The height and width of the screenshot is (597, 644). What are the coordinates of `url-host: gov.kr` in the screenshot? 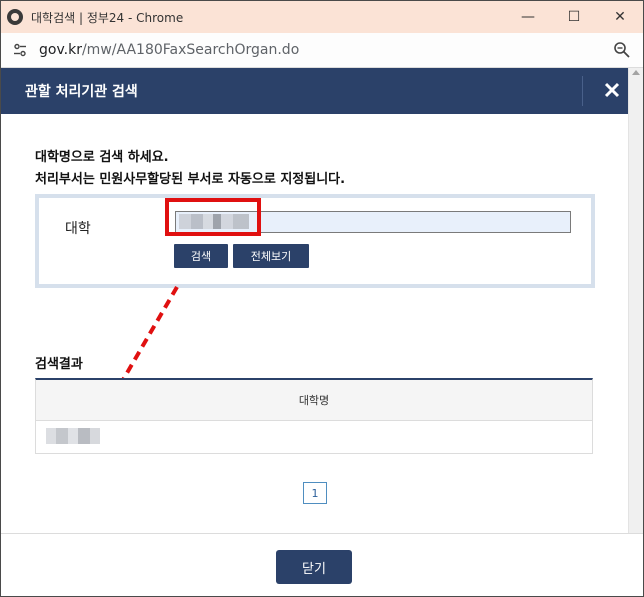 It's located at (60, 50).